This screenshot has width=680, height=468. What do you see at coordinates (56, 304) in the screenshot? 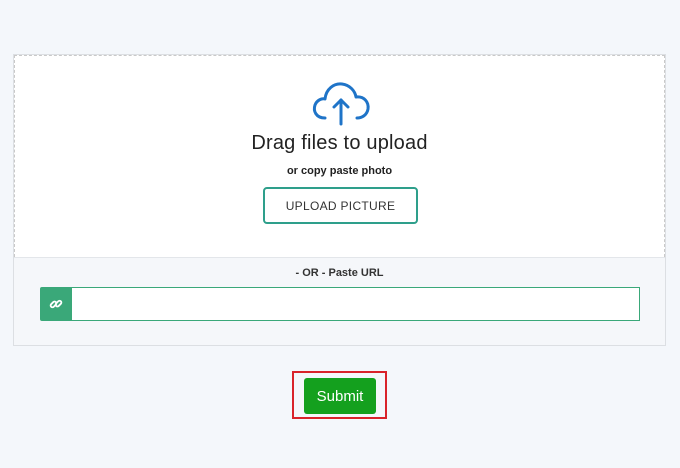
I see `link-icon` at bounding box center [56, 304].